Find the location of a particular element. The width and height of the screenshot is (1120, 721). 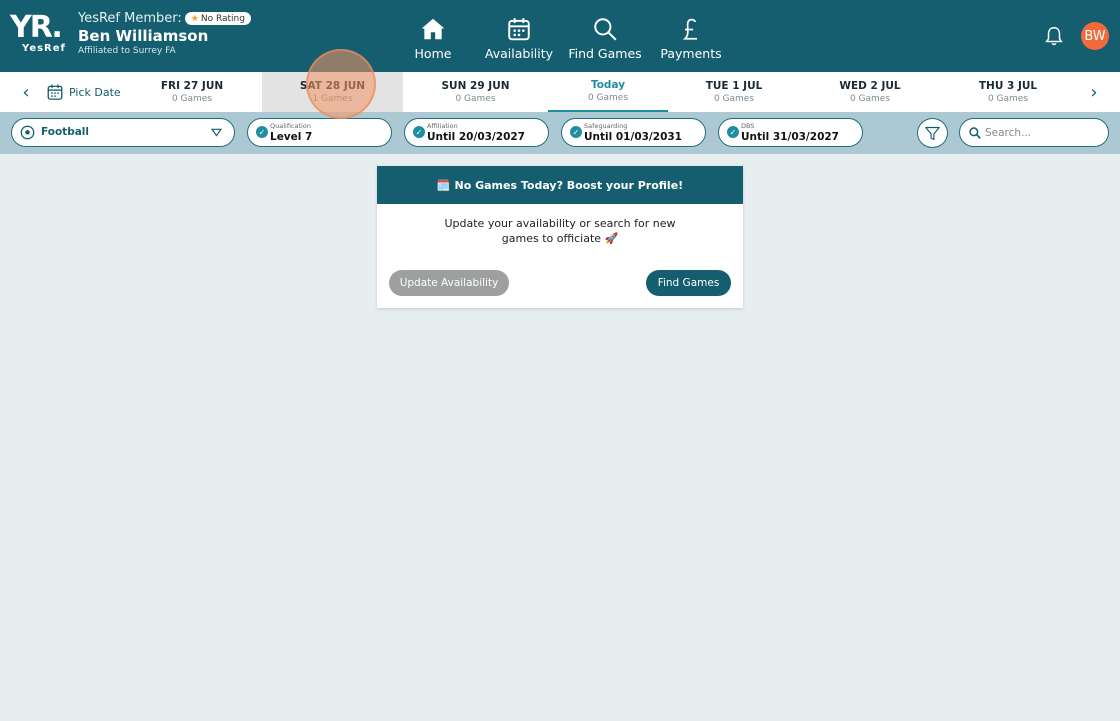

search-box is located at coordinates (1034, 132).